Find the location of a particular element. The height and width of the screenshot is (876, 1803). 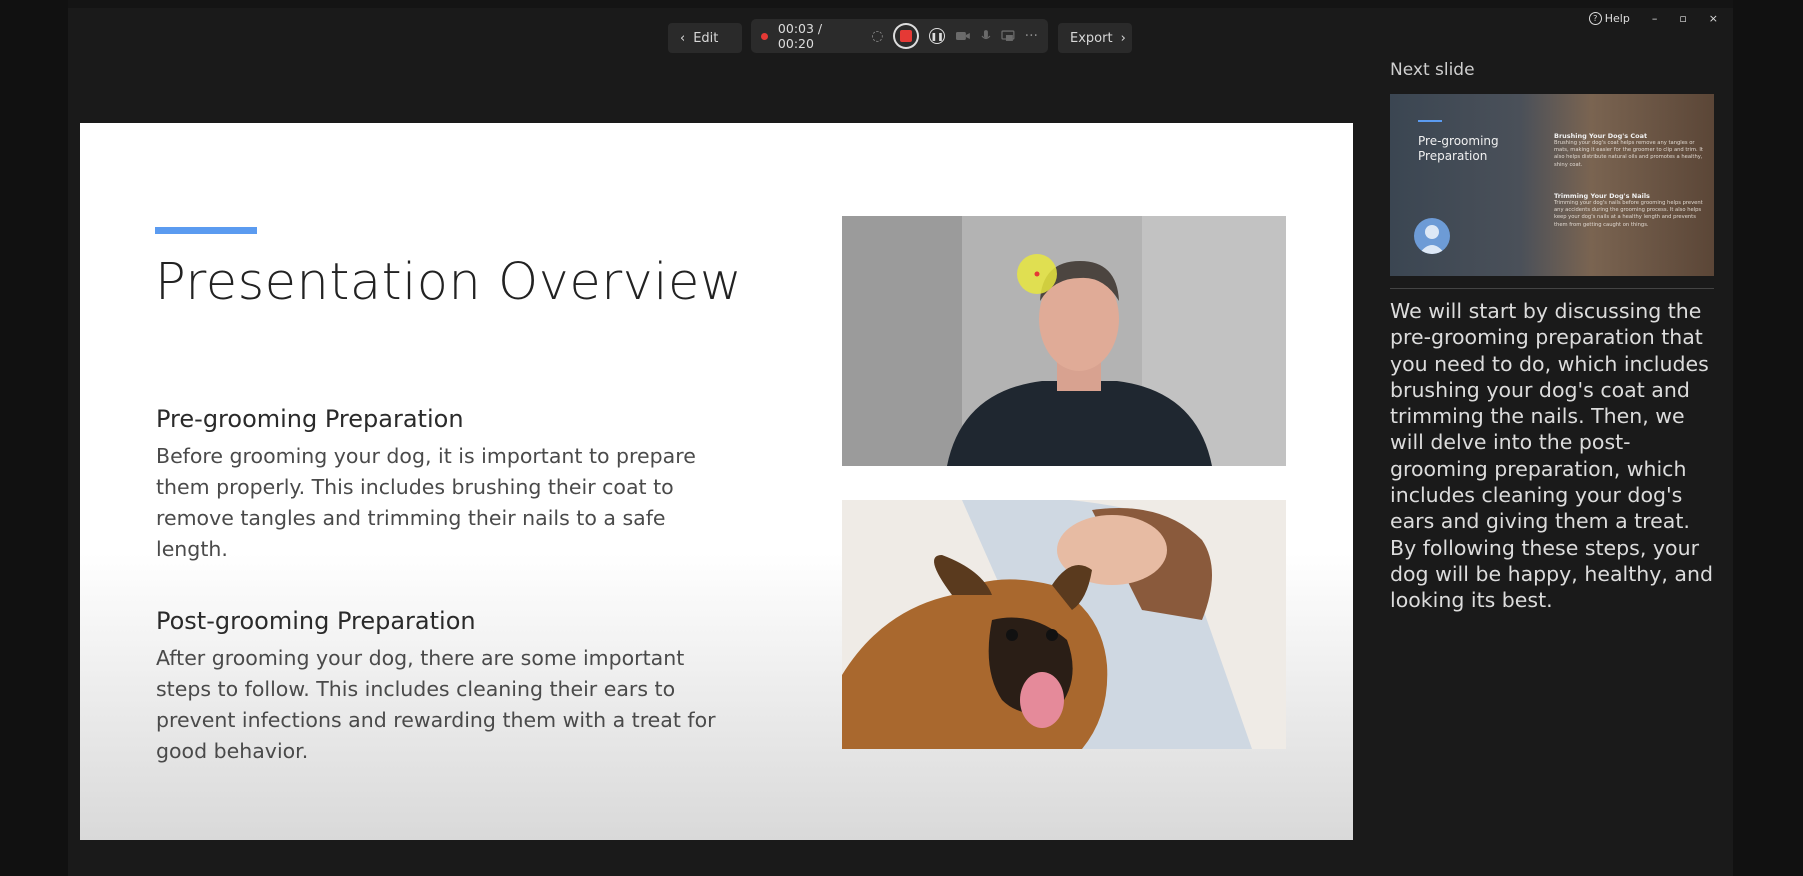

camera-icon is located at coordinates (963, 36).